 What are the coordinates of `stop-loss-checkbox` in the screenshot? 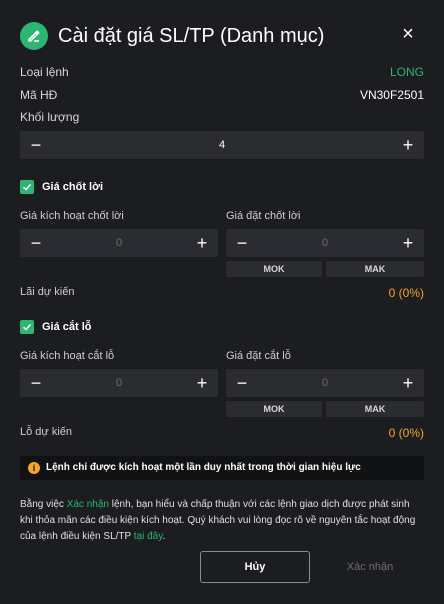 It's located at (27, 327).